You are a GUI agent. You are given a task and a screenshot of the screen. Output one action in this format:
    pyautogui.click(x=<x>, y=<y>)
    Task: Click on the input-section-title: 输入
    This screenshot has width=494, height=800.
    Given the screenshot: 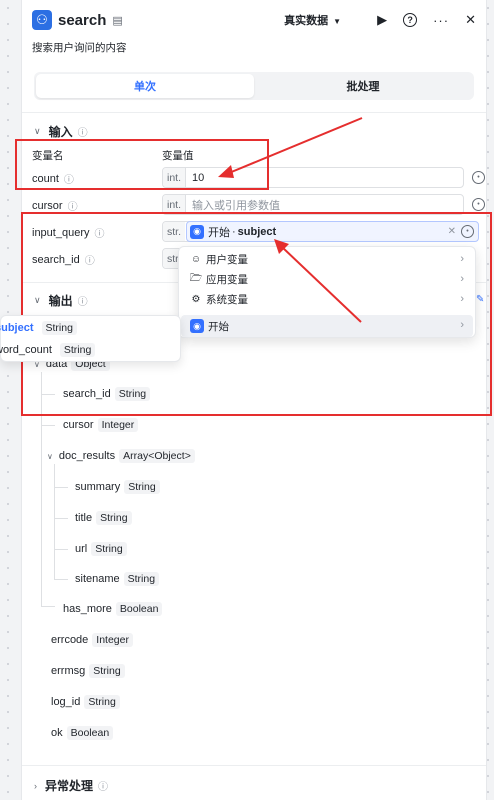 What is the action you would take?
    pyautogui.click(x=60, y=132)
    